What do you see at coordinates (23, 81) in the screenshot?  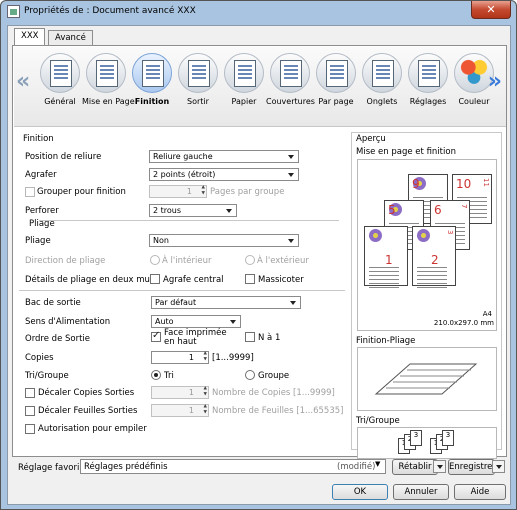 I see `scroll-left-icon: «` at bounding box center [23, 81].